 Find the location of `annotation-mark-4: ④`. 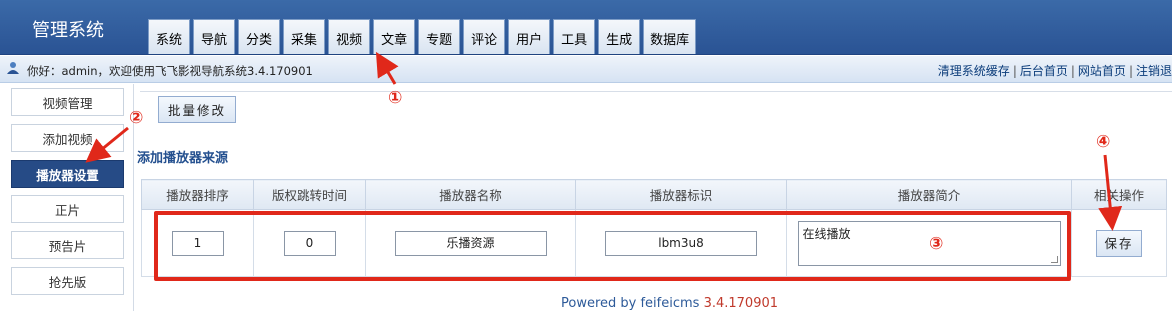

annotation-mark-4: ④ is located at coordinates (1103, 142).